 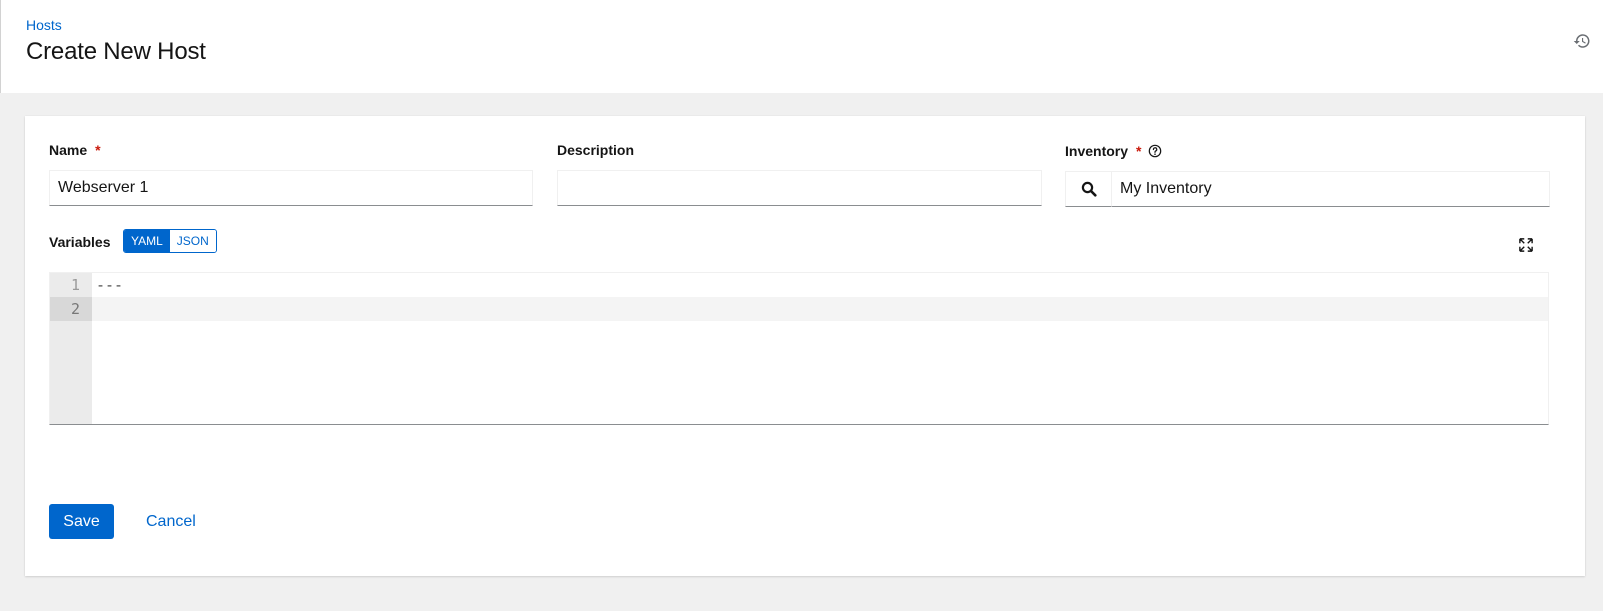 What do you see at coordinates (192, 241) in the screenshot?
I see `json-toggle-button: JSON` at bounding box center [192, 241].